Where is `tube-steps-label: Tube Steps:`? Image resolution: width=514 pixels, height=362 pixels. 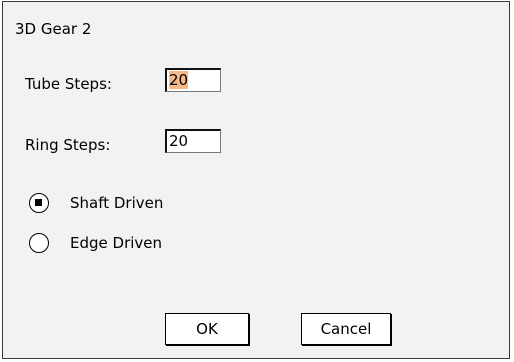
tube-steps-label: Tube Steps: is located at coordinates (68, 84).